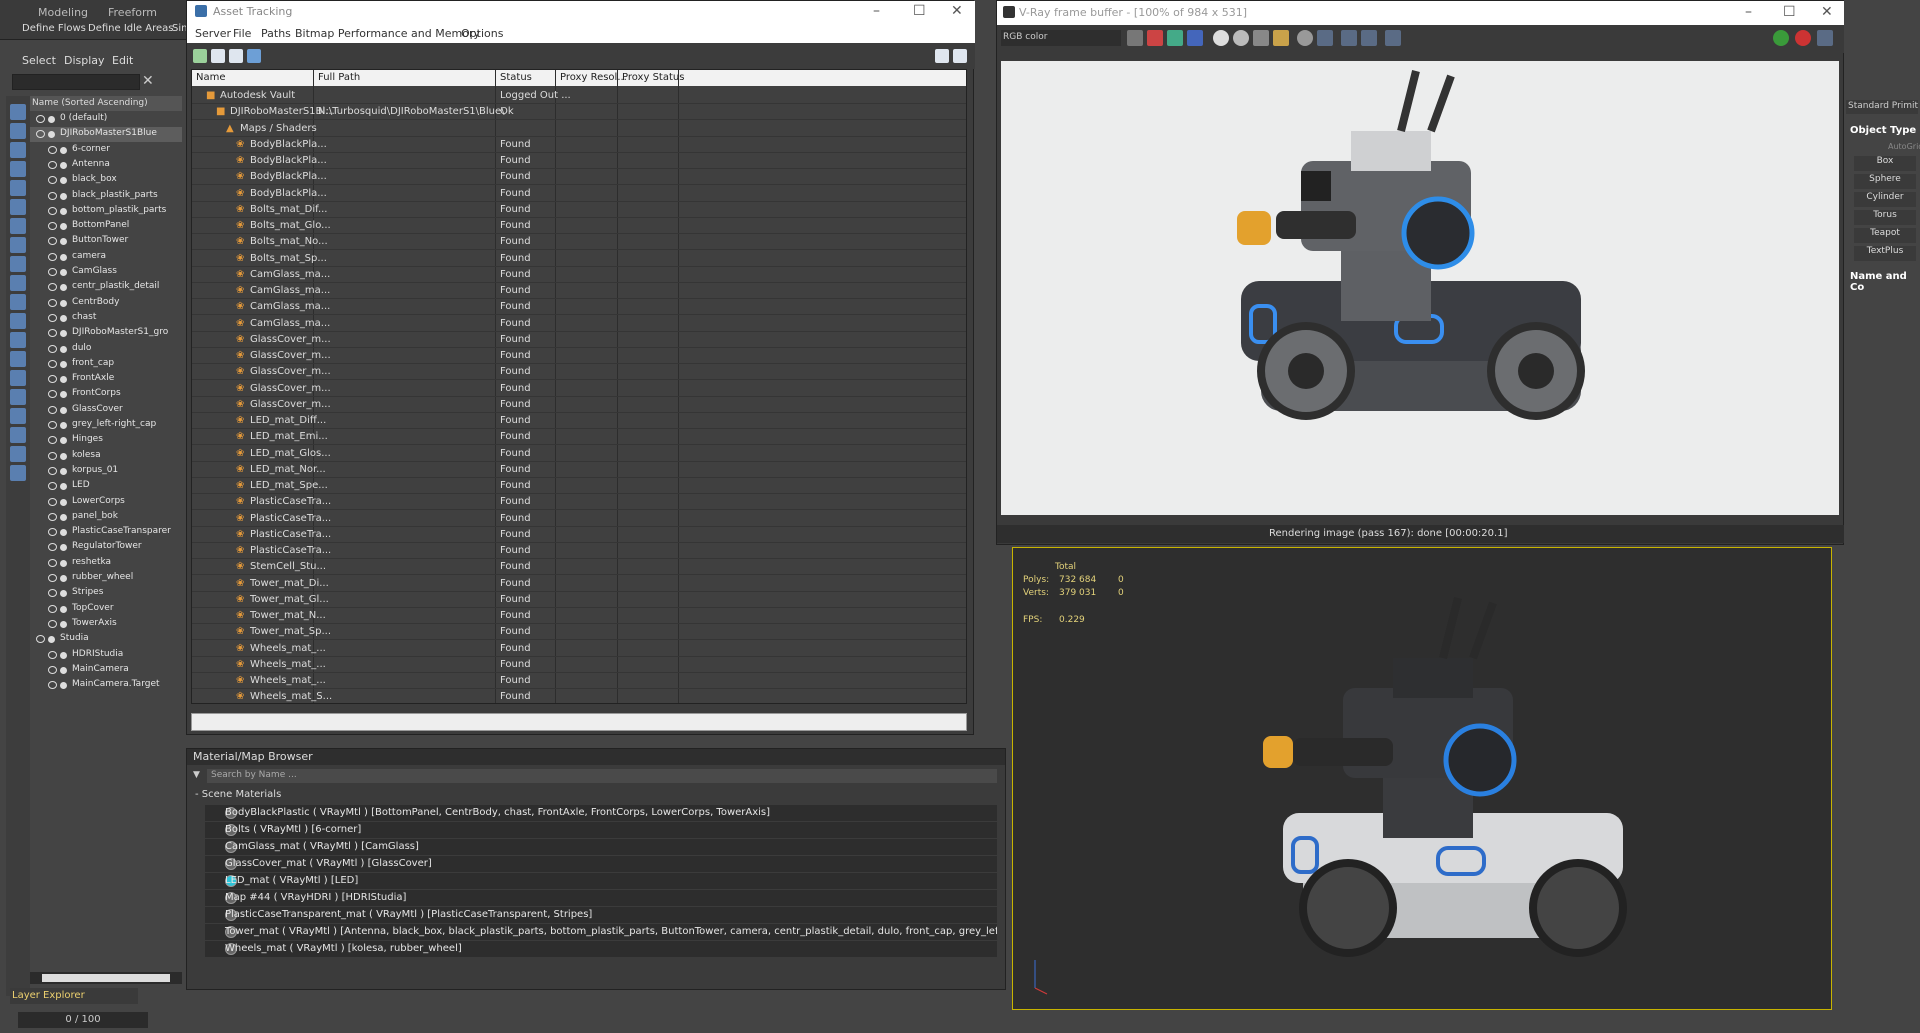  I want to click on asset-row: ❀ Tower_mat_Di... Found, so click(579, 584).